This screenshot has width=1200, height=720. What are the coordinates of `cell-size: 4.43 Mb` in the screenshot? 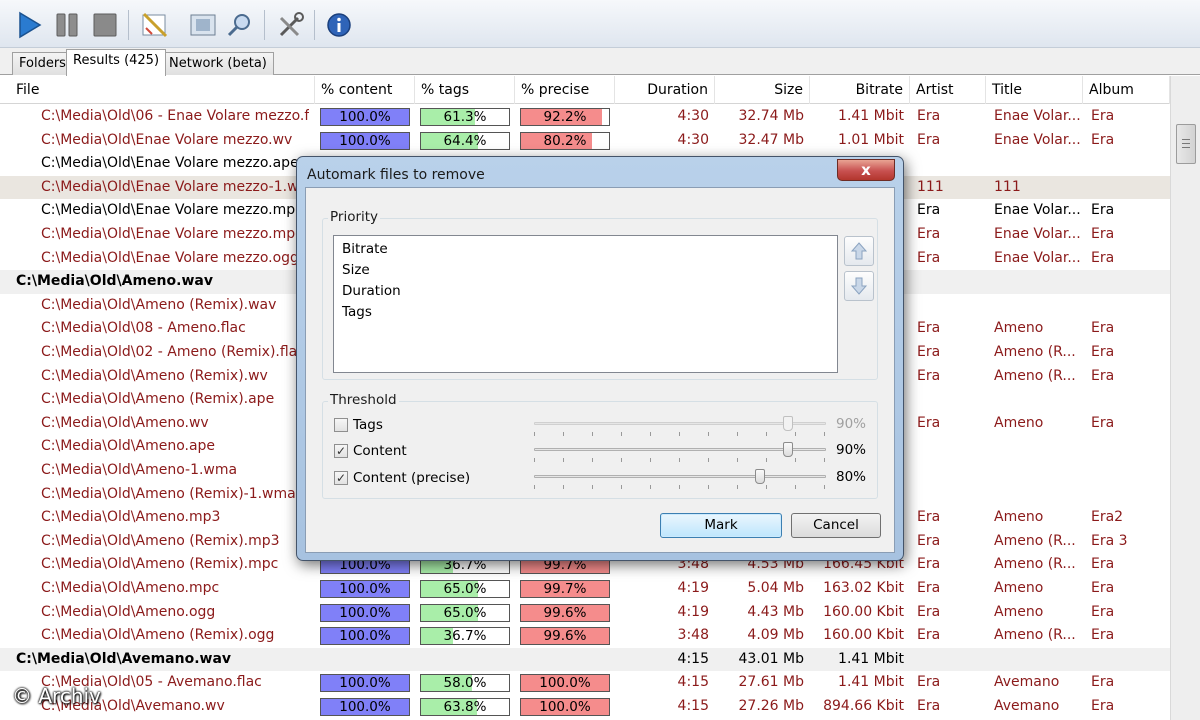 It's located at (775, 611).